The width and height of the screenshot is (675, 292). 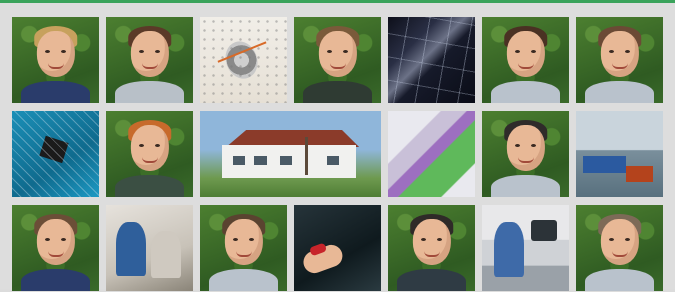 What do you see at coordinates (55, 154) in the screenshot?
I see `circuit-board-photo` at bounding box center [55, 154].